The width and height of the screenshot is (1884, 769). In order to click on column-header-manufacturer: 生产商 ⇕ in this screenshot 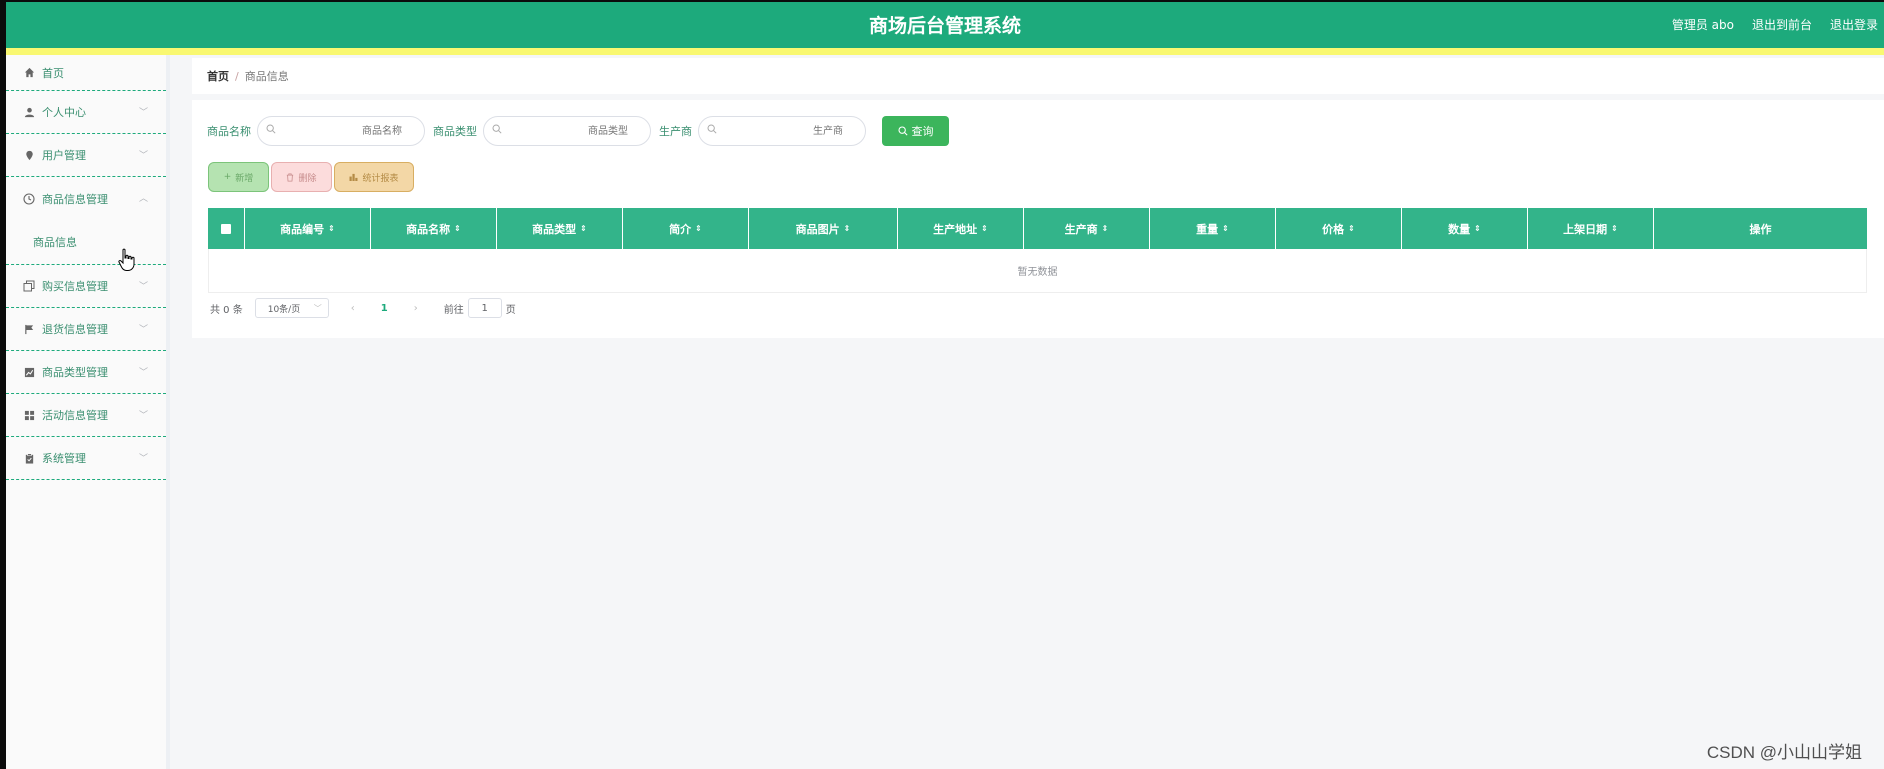, I will do `click(1087, 228)`.